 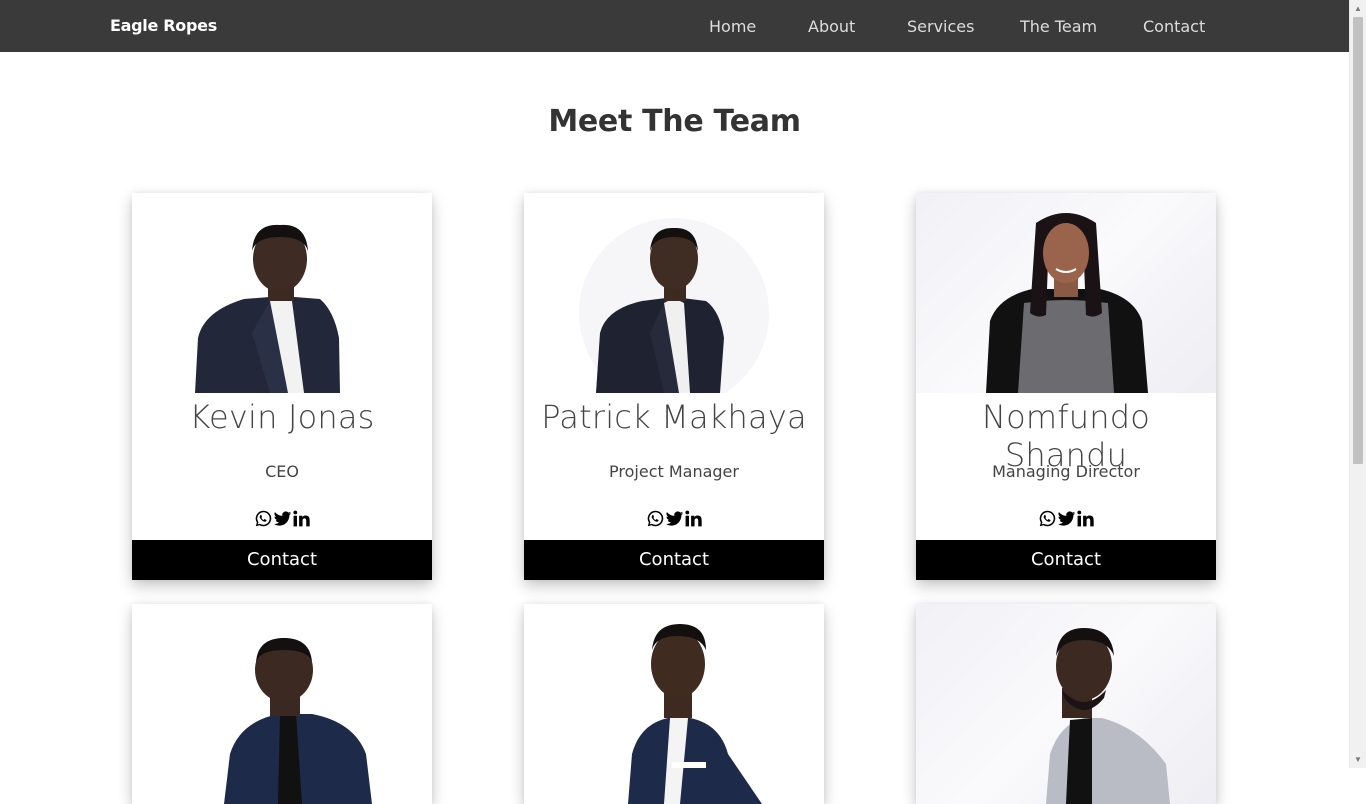 I want to click on vertical-scrollbar: ▲ ▼, so click(x=1357, y=384).